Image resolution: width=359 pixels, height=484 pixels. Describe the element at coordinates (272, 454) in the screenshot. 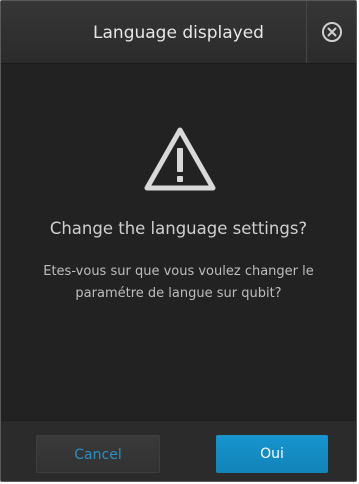

I see `confirm-button: Oui` at that location.